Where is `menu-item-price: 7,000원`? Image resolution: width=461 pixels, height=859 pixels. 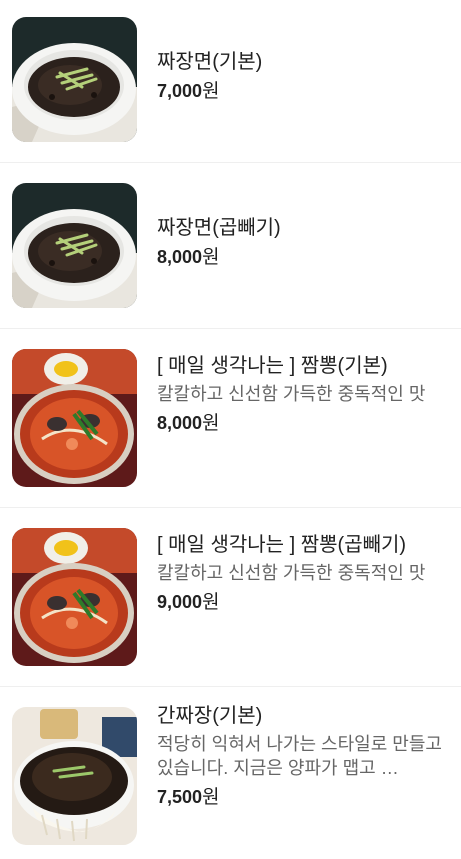
menu-item-price: 7,000원 is located at coordinates (188, 91).